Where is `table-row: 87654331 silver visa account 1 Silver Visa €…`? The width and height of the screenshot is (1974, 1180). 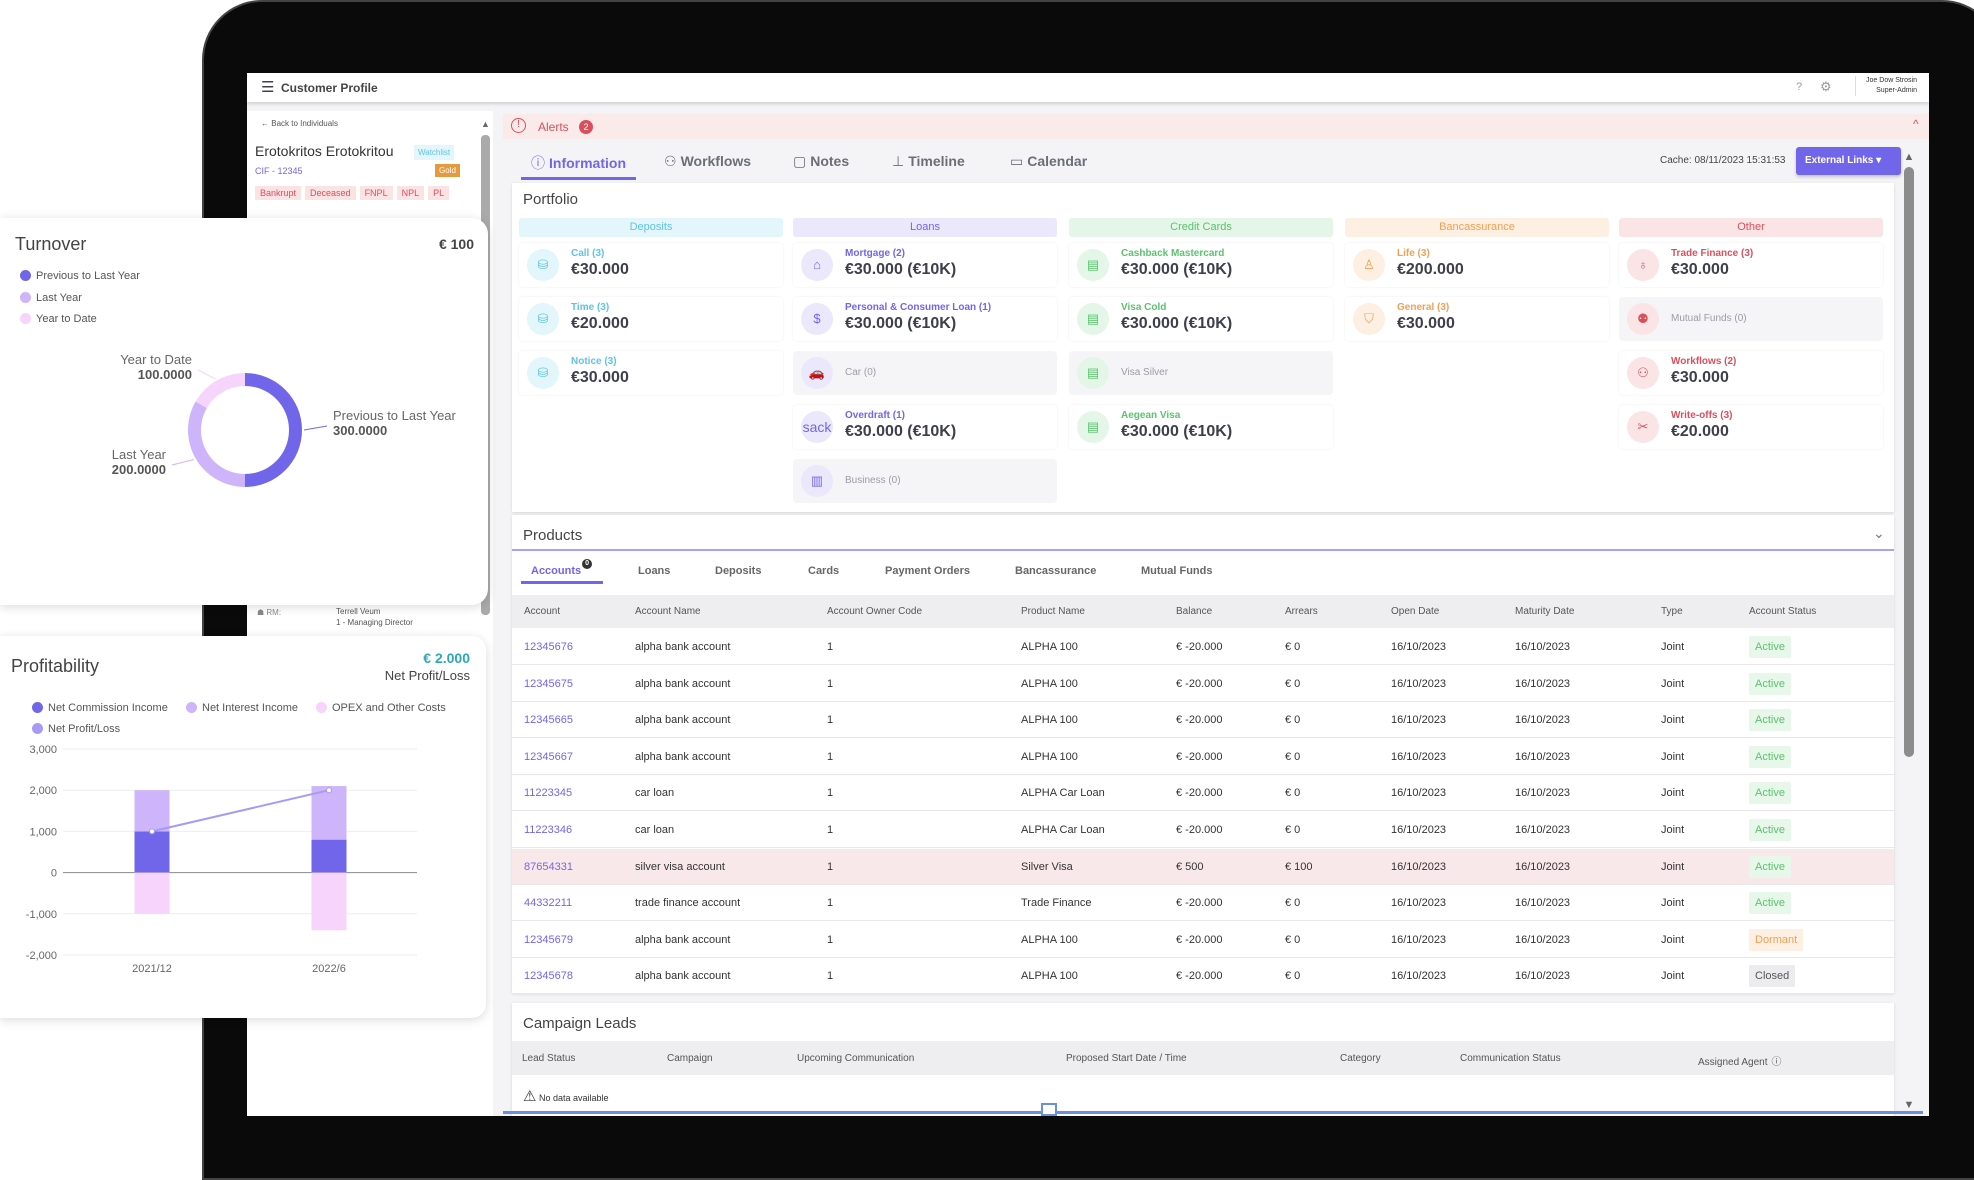
table-row: 87654331 silver visa account 1 Silver Visa €… is located at coordinates (1203, 866).